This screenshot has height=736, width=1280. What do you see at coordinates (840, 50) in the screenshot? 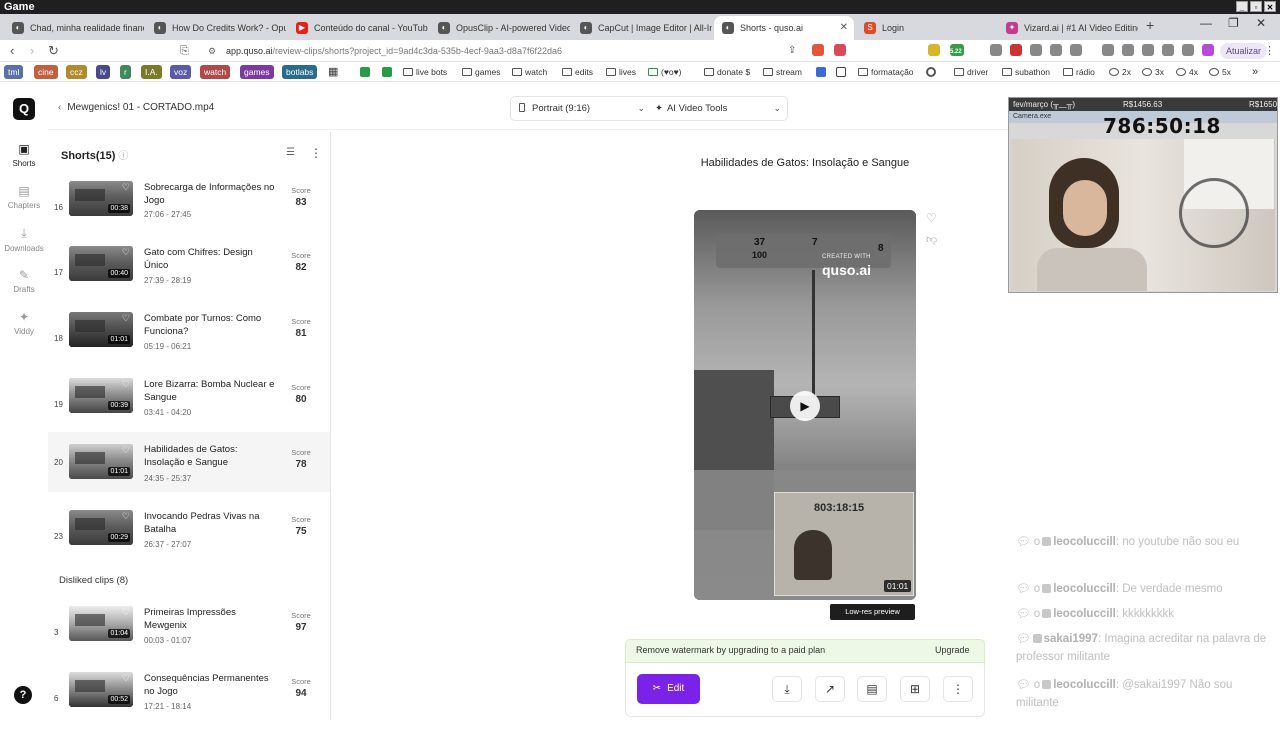
I see `rewards-icon` at bounding box center [840, 50].